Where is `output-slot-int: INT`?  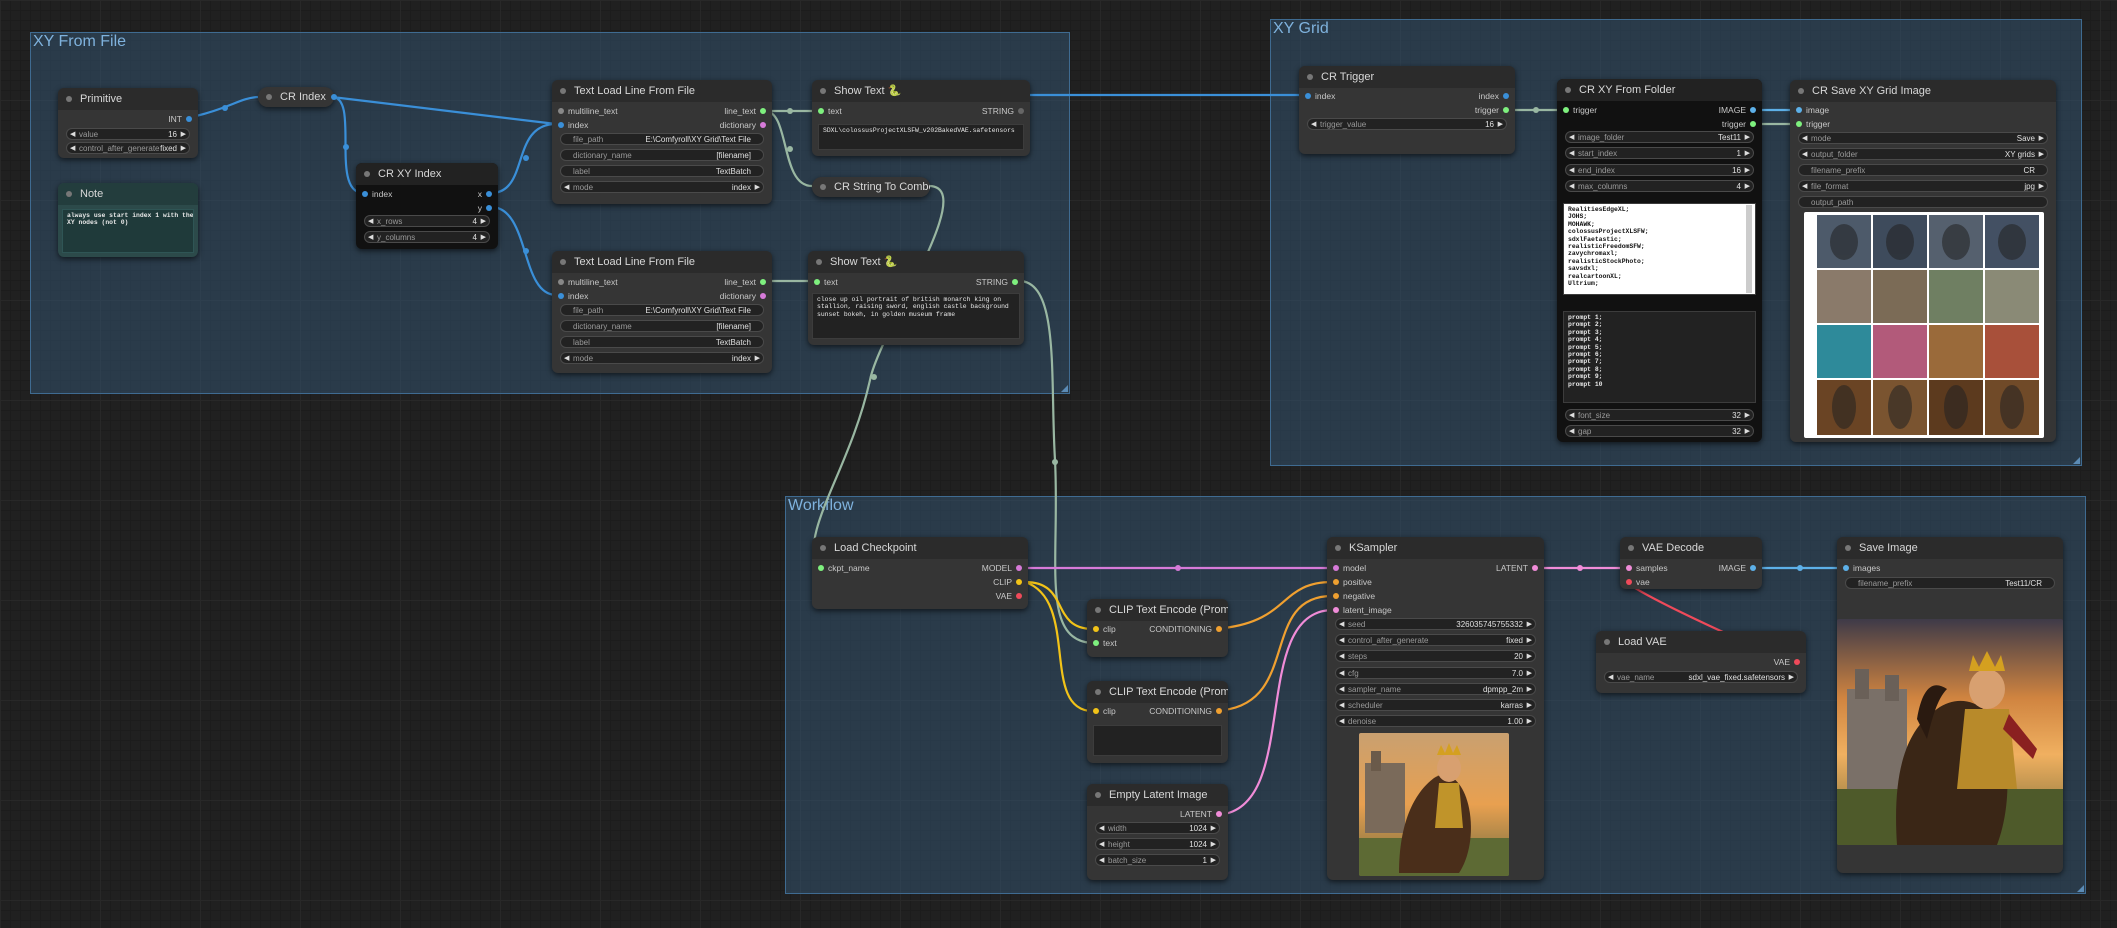 output-slot-int: INT is located at coordinates (180, 119).